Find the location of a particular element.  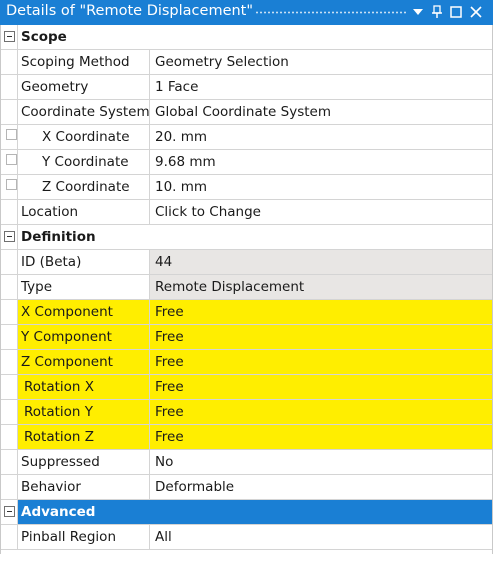

row-pinball-region: Pinball Region All is located at coordinates (246, 537).